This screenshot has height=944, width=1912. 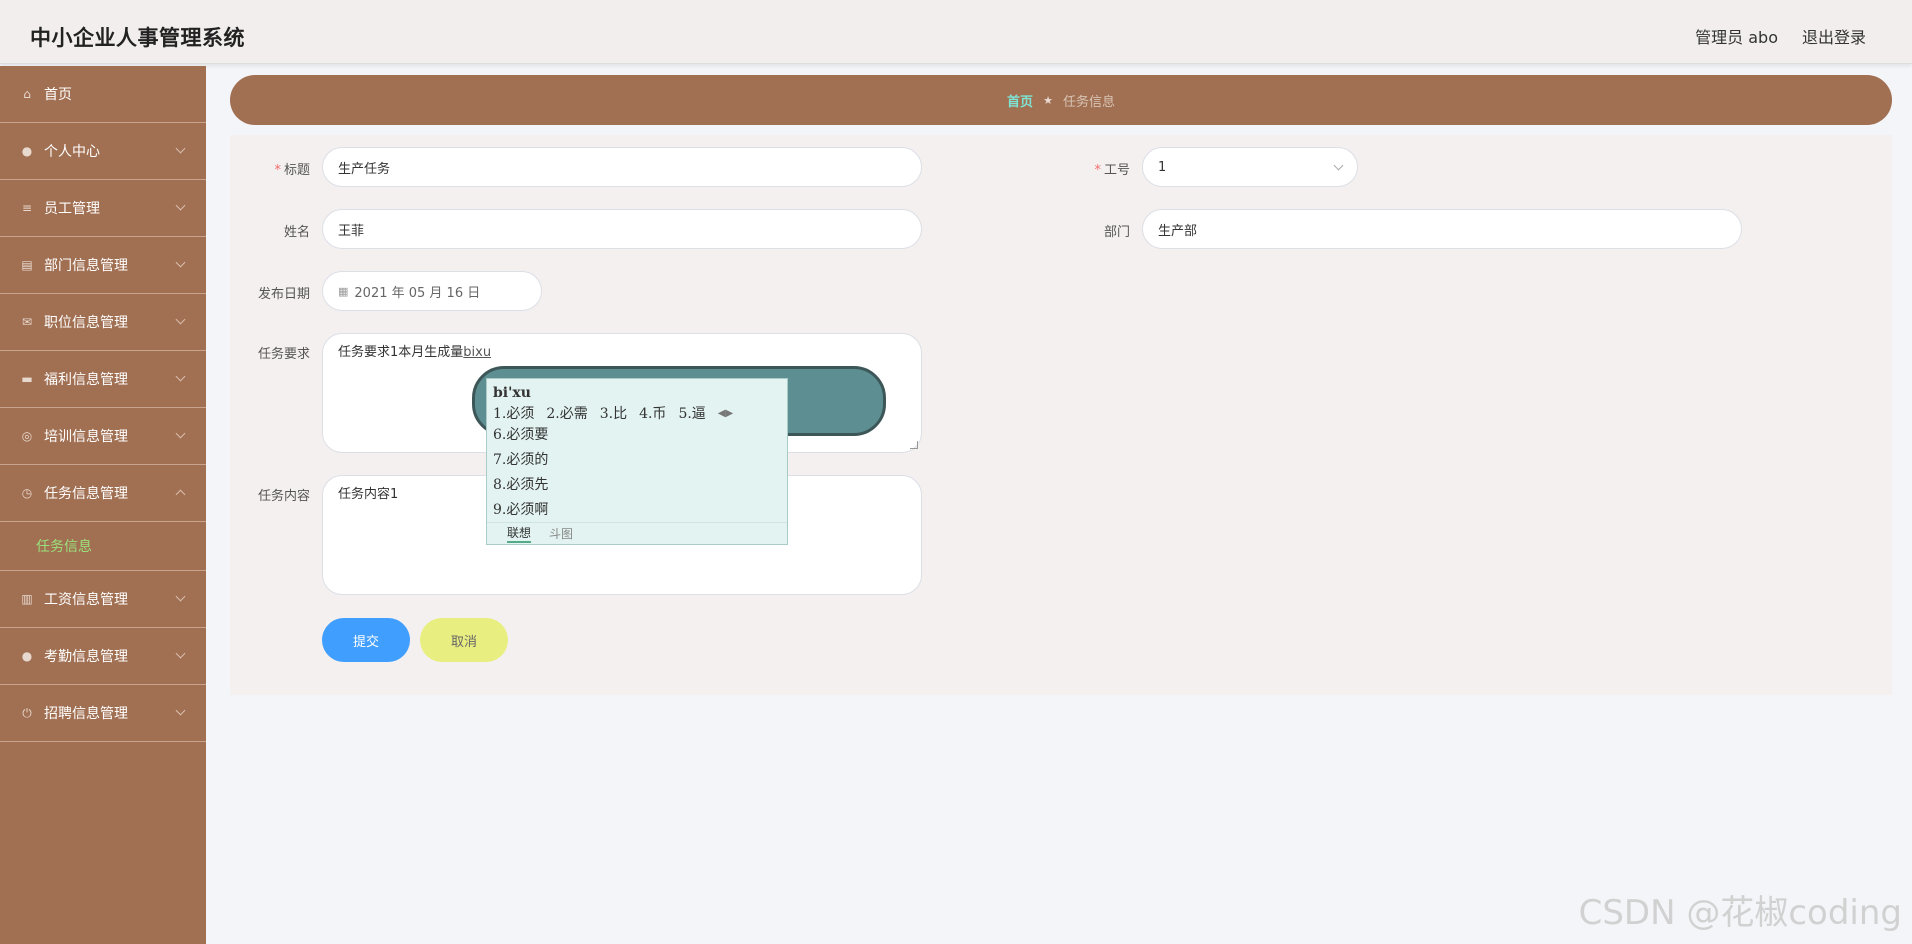 What do you see at coordinates (637, 510) in the screenshot?
I see `ime-candidate-9: 9.必须啊` at bounding box center [637, 510].